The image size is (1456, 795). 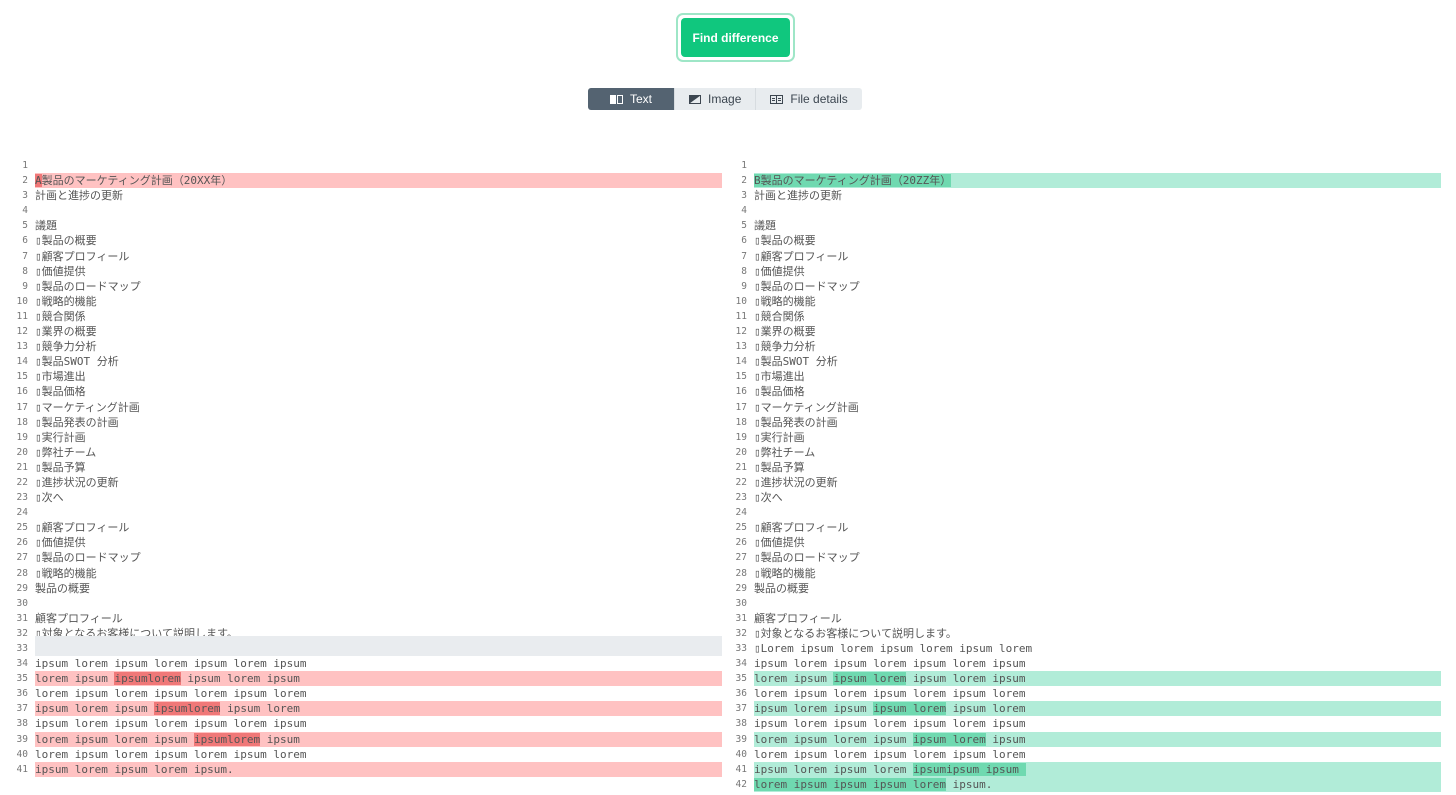 What do you see at coordinates (361, 286) in the screenshot?
I see `original-line: 9 ▯製品のロードマップ` at bounding box center [361, 286].